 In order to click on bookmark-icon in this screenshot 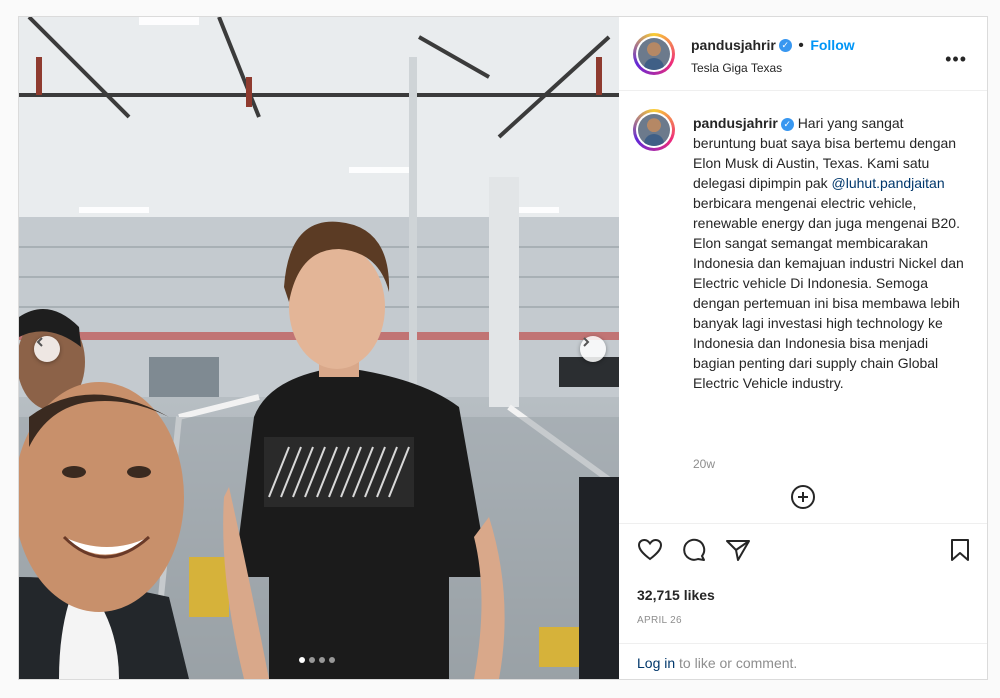, I will do `click(960, 550)`.